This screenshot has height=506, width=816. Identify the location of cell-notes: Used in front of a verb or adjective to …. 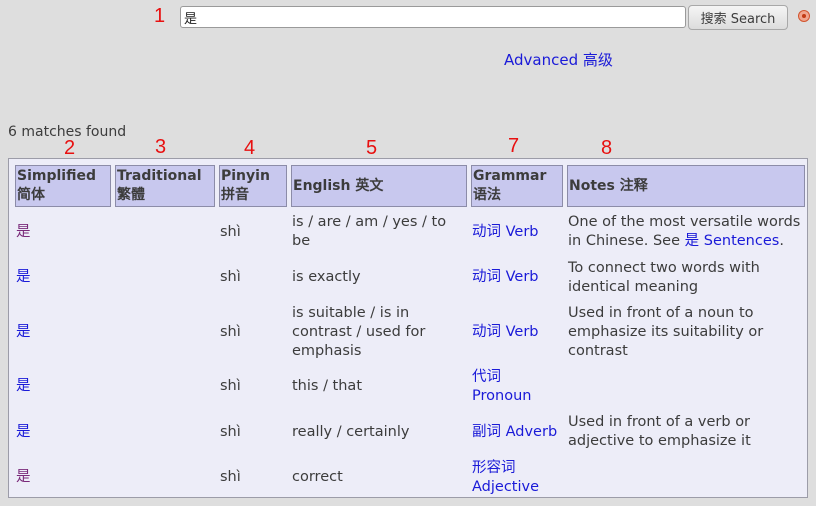
(659, 431).